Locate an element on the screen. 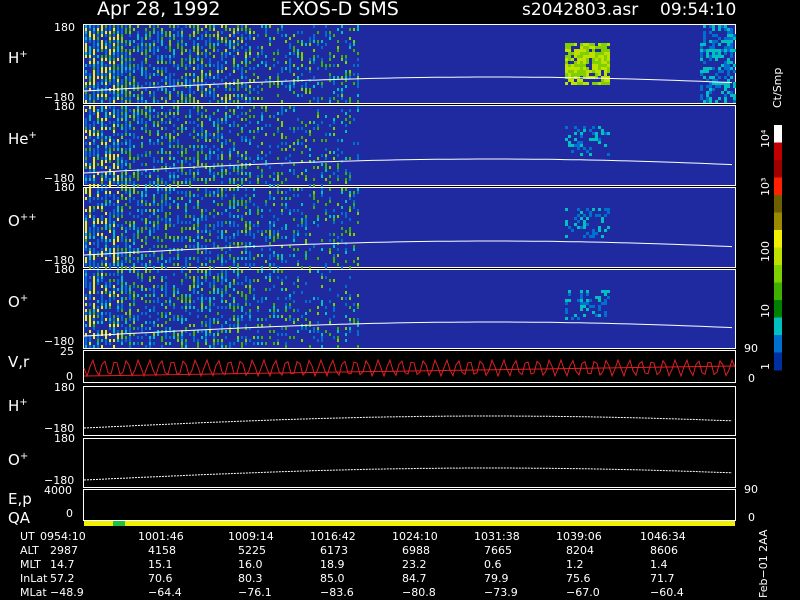 The image size is (800, 600). footer-cell: −83.6 is located at coordinates (337, 592).